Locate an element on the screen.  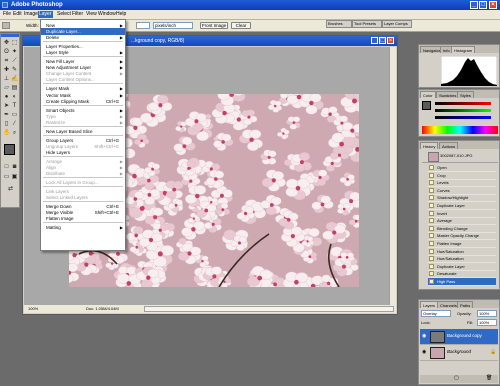
resolution-input is located at coordinates (143, 25).